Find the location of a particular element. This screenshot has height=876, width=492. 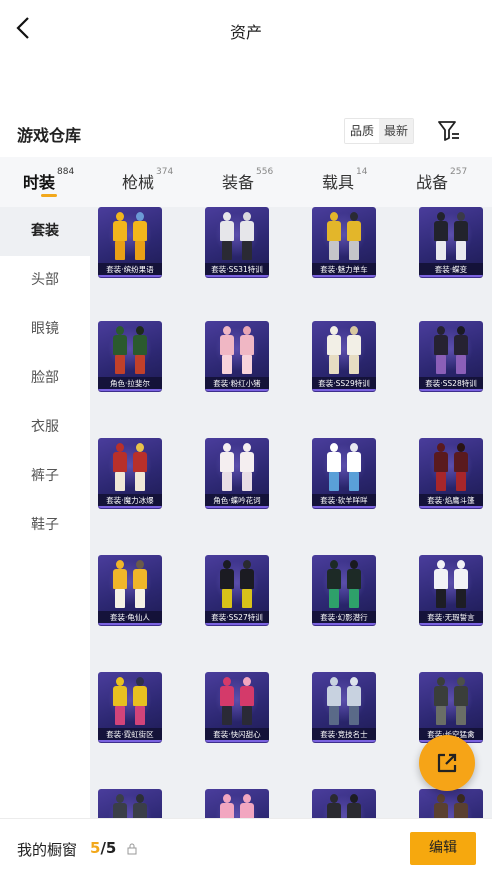

item-card: 套装·魅力单车 is located at coordinates (344, 242).